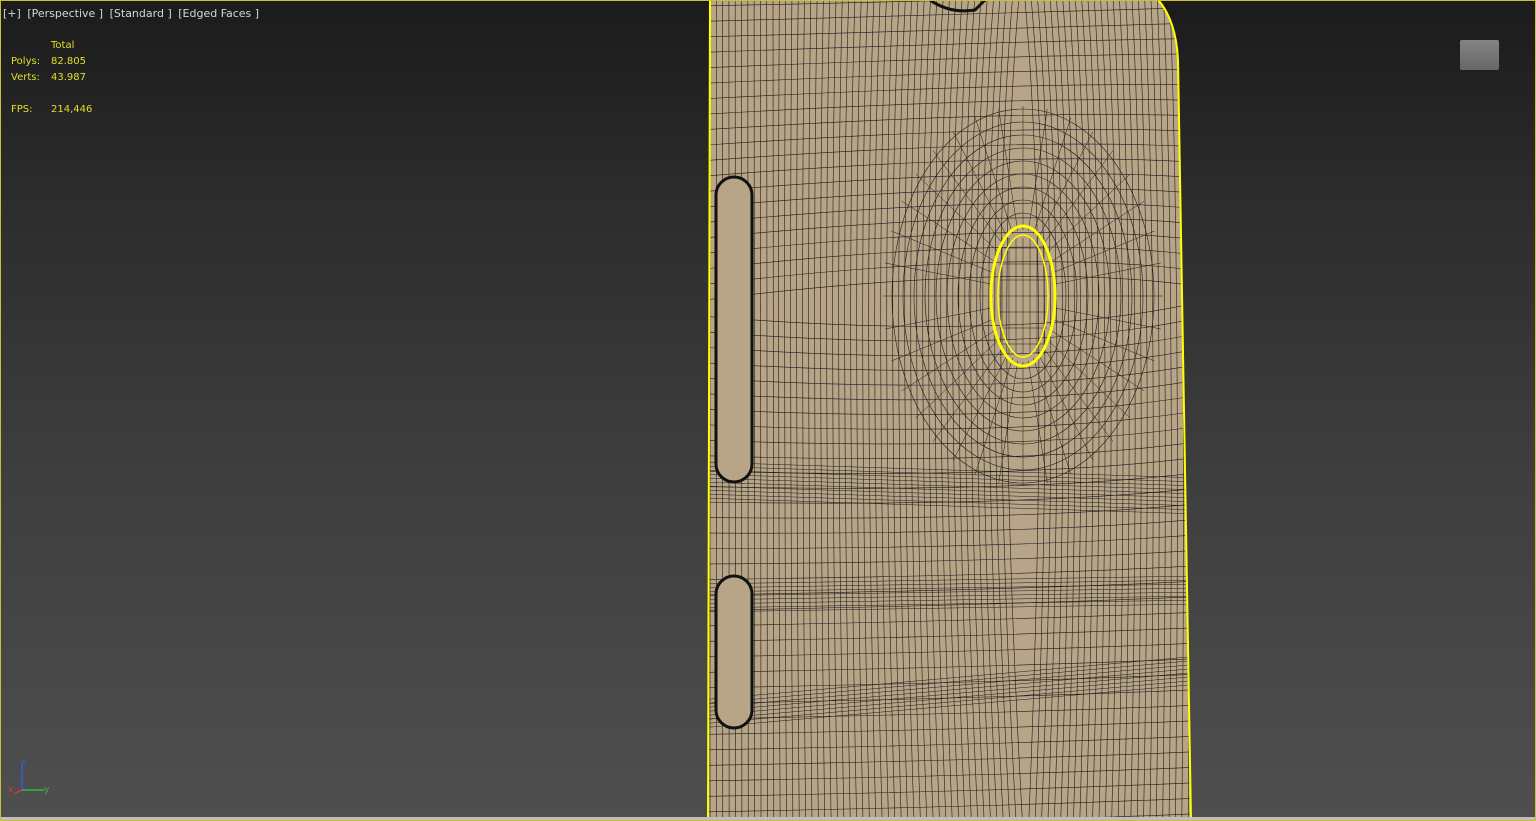  I want to click on axis-y-label: y, so click(47, 790).